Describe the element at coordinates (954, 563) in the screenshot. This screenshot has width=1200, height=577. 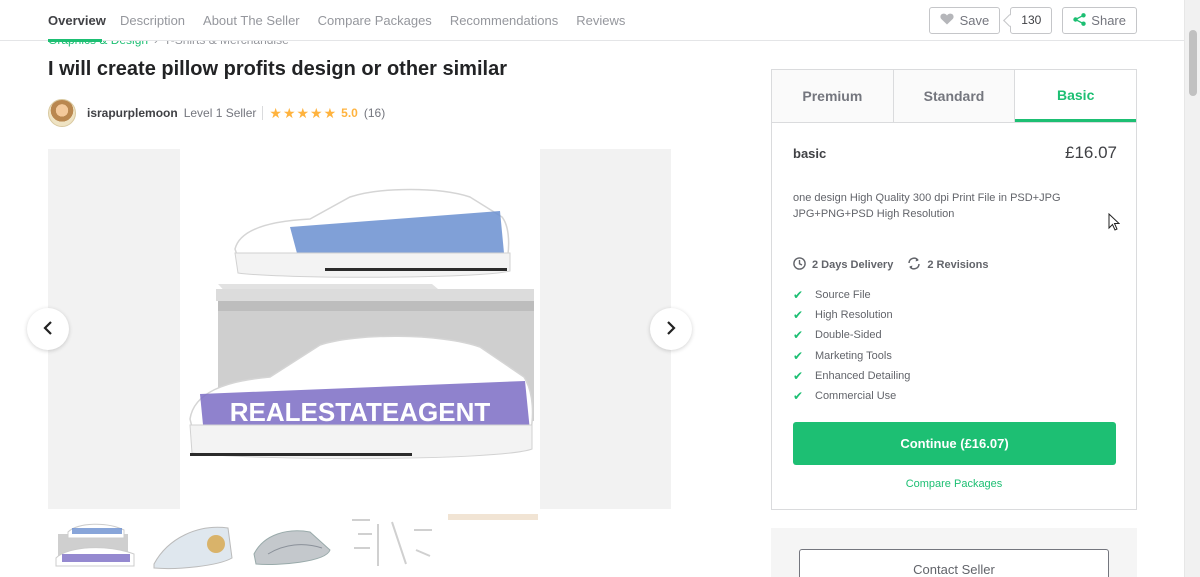
I see `contact-seller-button: Contact Seller` at that location.